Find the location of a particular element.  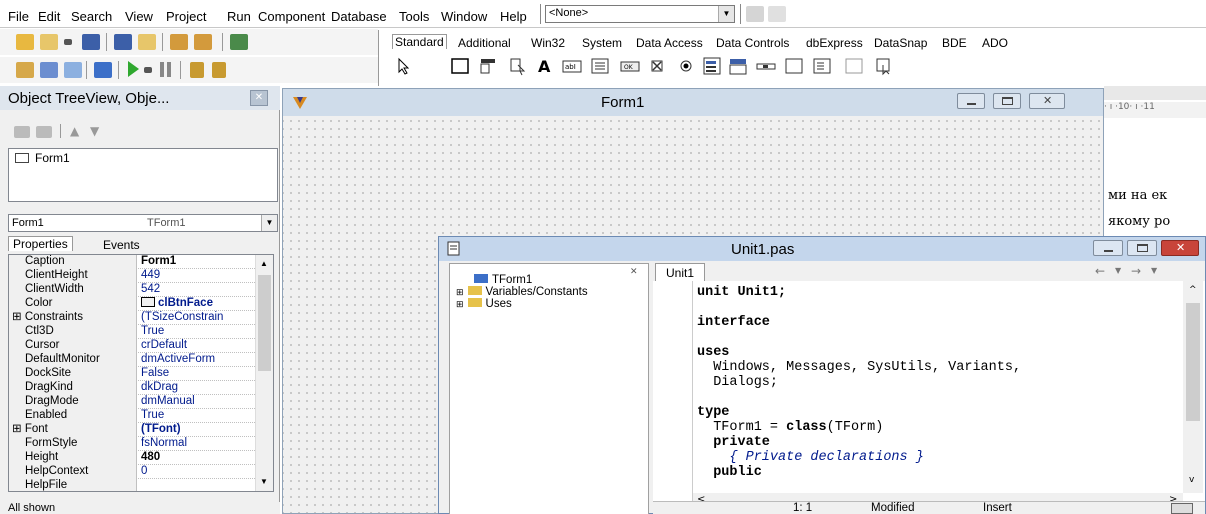

property-row: ⊞ Font (TFont) is located at coordinates (132, 430).